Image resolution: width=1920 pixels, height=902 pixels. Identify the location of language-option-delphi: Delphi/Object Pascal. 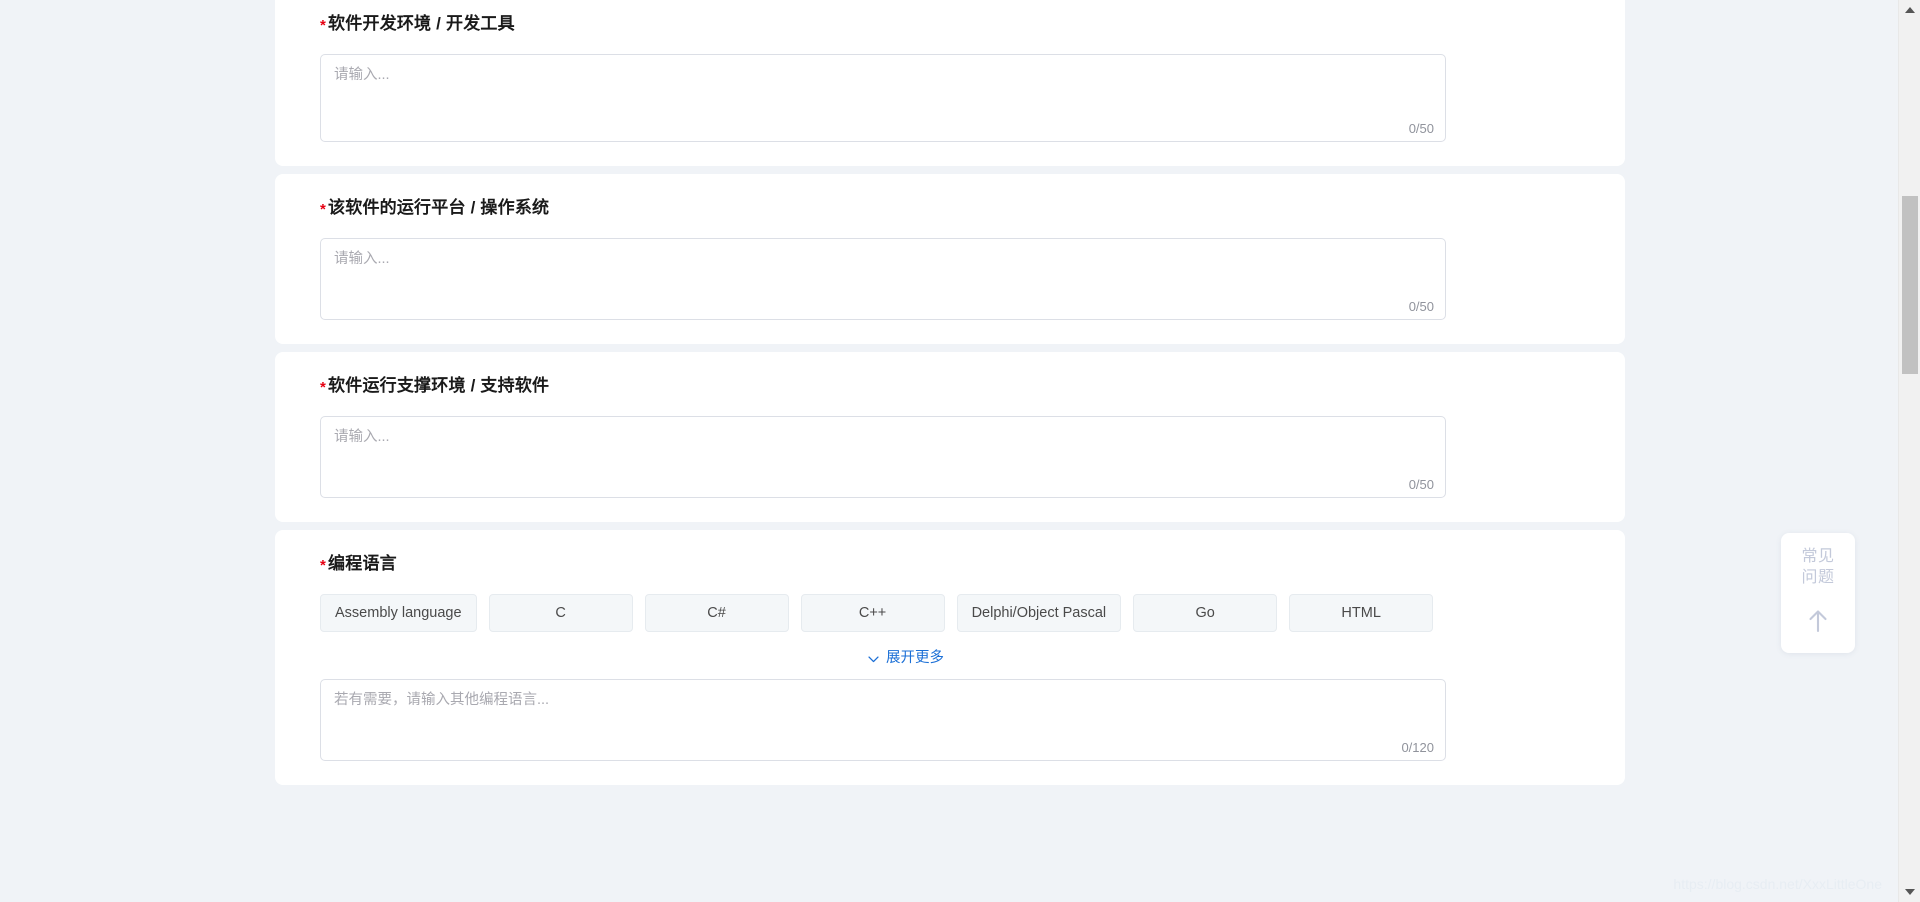
(1039, 613).